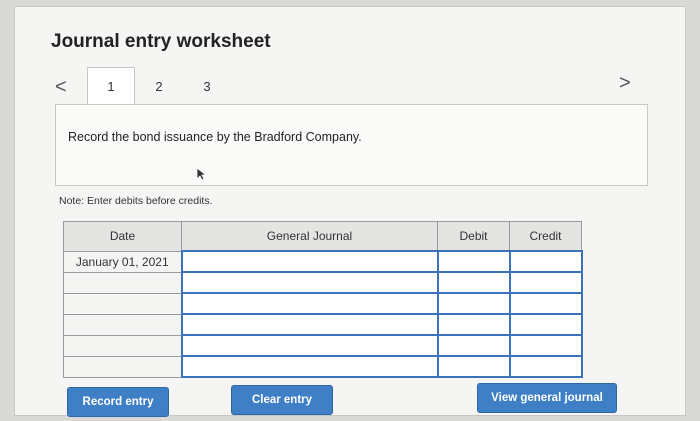  I want to click on worksheet-tabs: 1 2 3, so click(159, 86).